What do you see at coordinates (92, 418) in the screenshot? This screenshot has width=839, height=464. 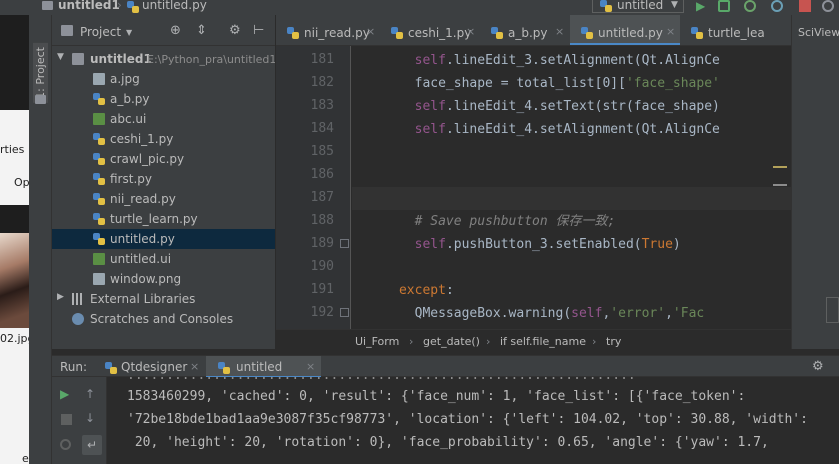 I see `arrow-down-icon: ↓` at bounding box center [92, 418].